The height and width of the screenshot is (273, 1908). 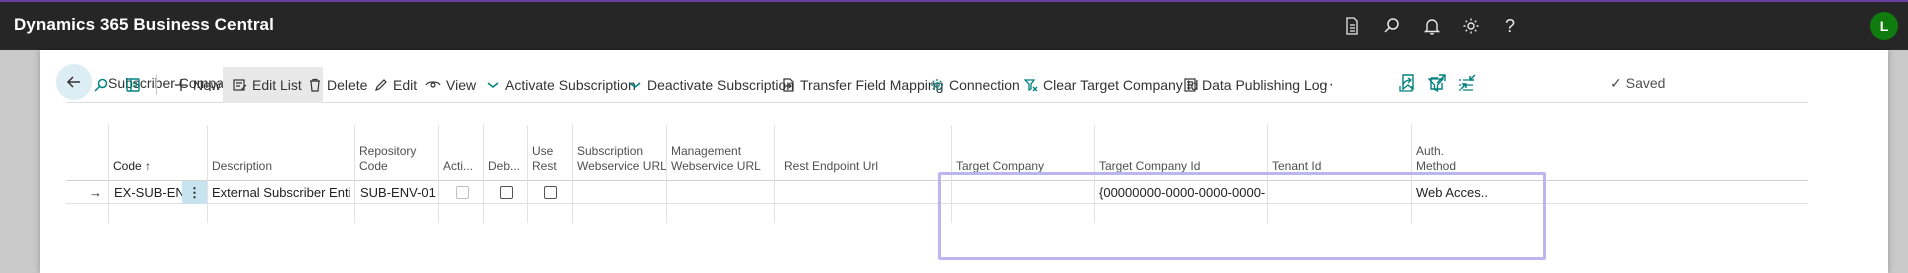 What do you see at coordinates (132, 152) in the screenshot?
I see `column-header-code: Code ↑` at bounding box center [132, 152].